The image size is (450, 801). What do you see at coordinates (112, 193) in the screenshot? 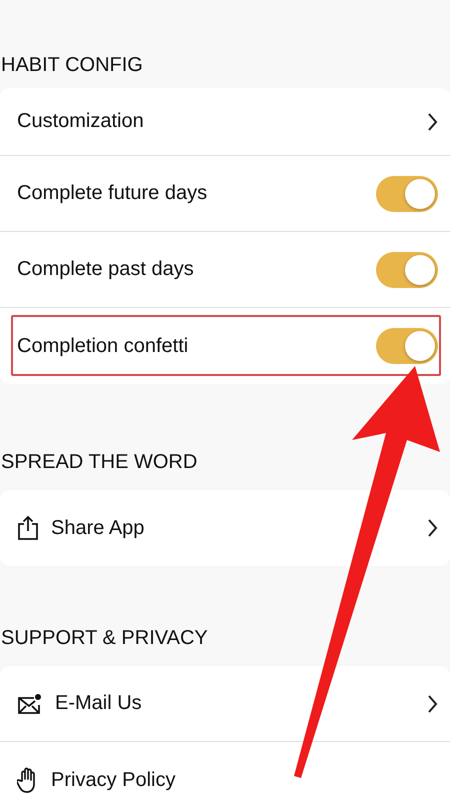
I see `row-label: Complete future days` at bounding box center [112, 193].